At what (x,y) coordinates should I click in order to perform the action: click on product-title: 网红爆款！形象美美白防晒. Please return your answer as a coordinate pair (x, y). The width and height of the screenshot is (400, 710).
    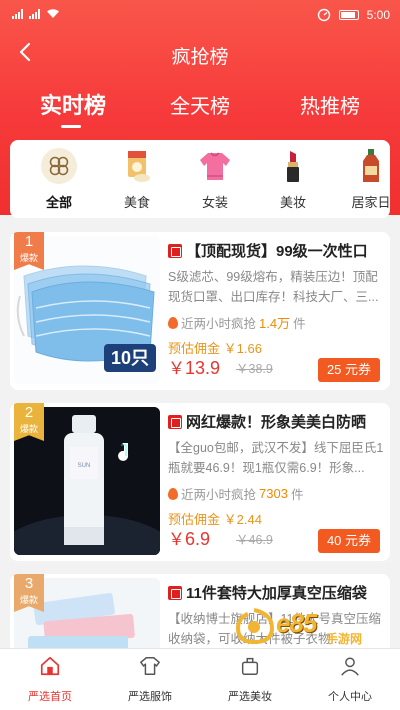
    Looking at the image, I should click on (276, 421).